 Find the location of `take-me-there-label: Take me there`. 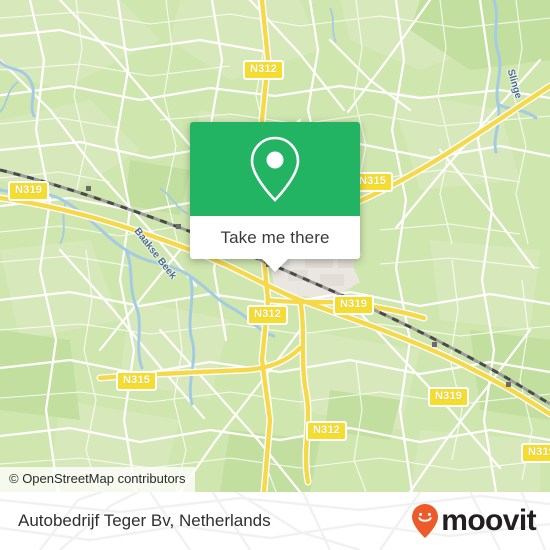

take-me-there-label: Take me there is located at coordinates (275, 237).